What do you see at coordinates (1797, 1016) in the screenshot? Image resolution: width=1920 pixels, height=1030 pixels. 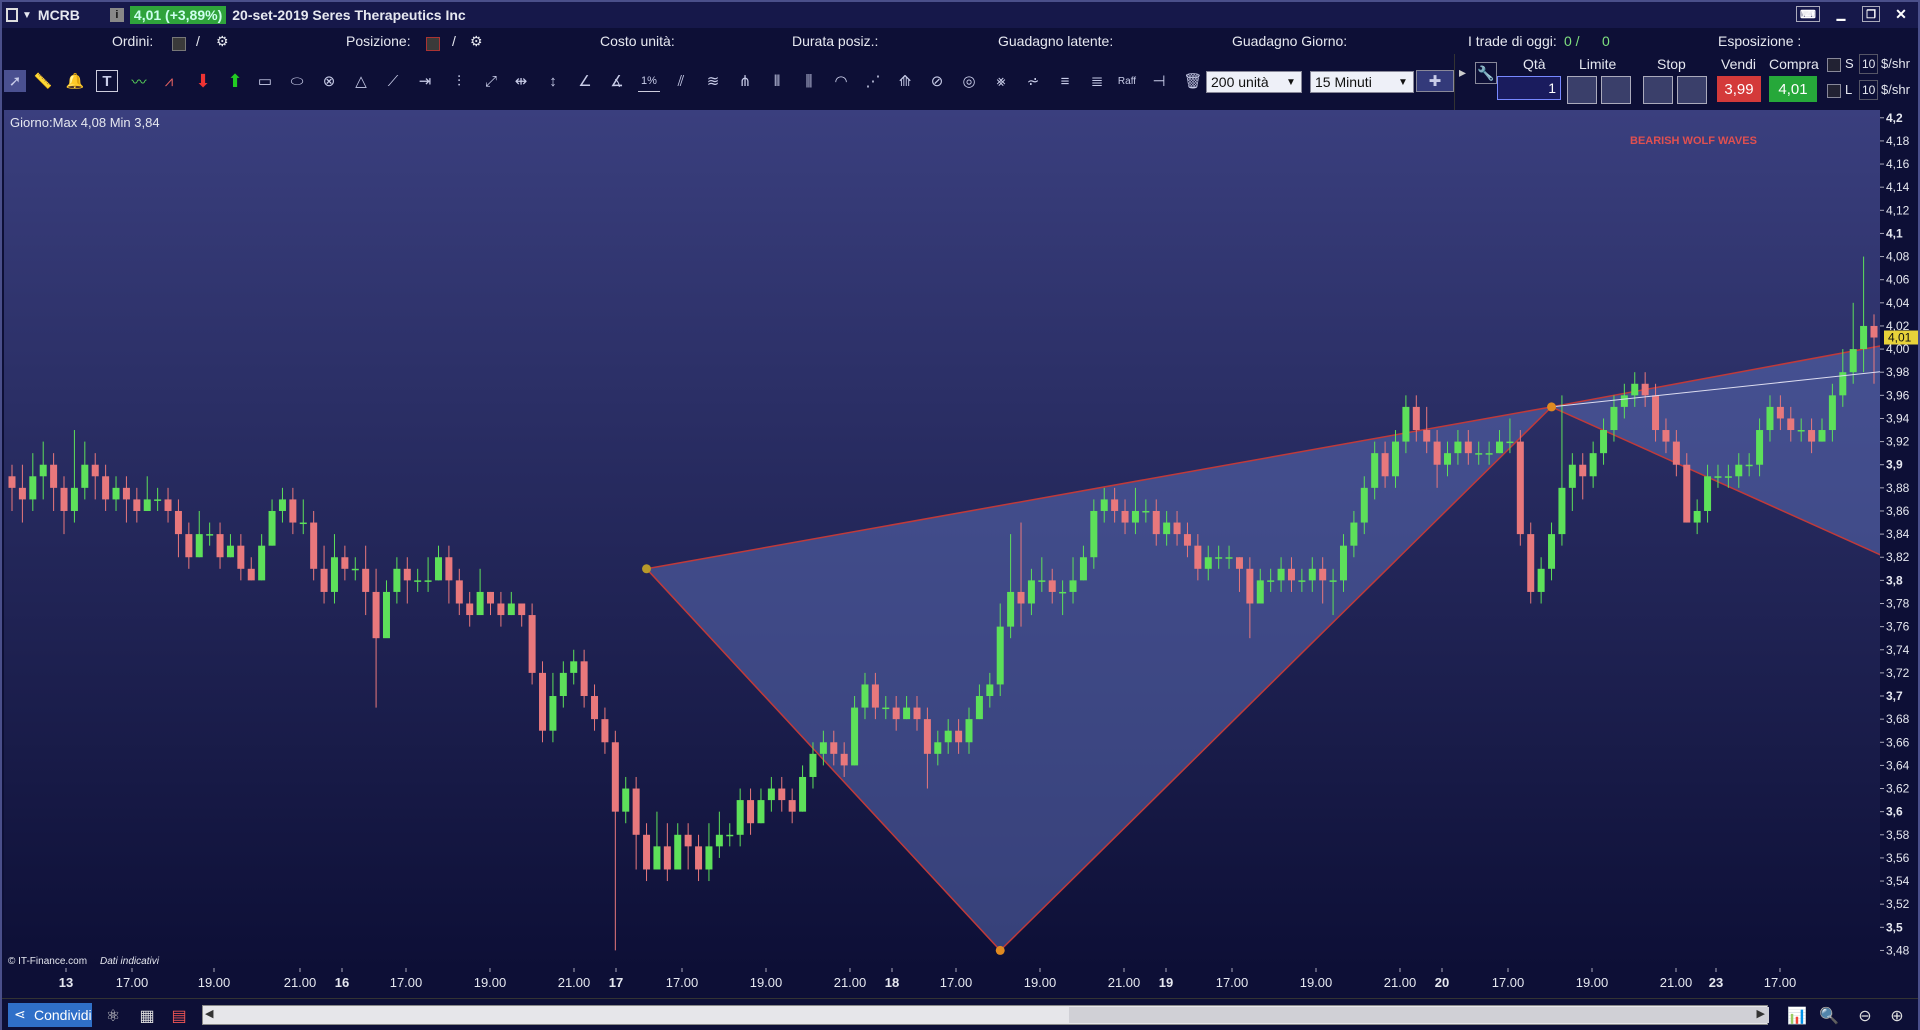 I see `chart-stats-icon: 📊` at bounding box center [1797, 1016].